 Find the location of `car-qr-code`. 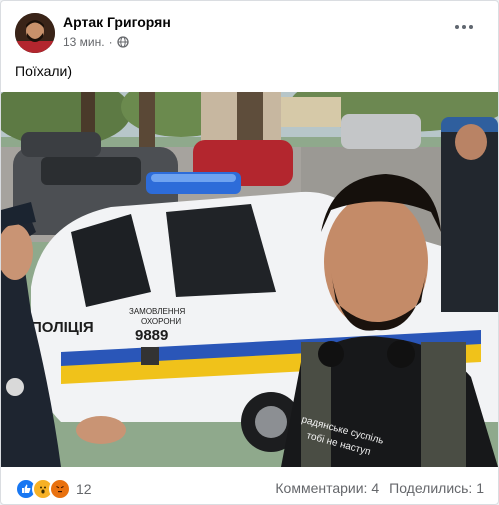

car-qr-code is located at coordinates (150, 356).